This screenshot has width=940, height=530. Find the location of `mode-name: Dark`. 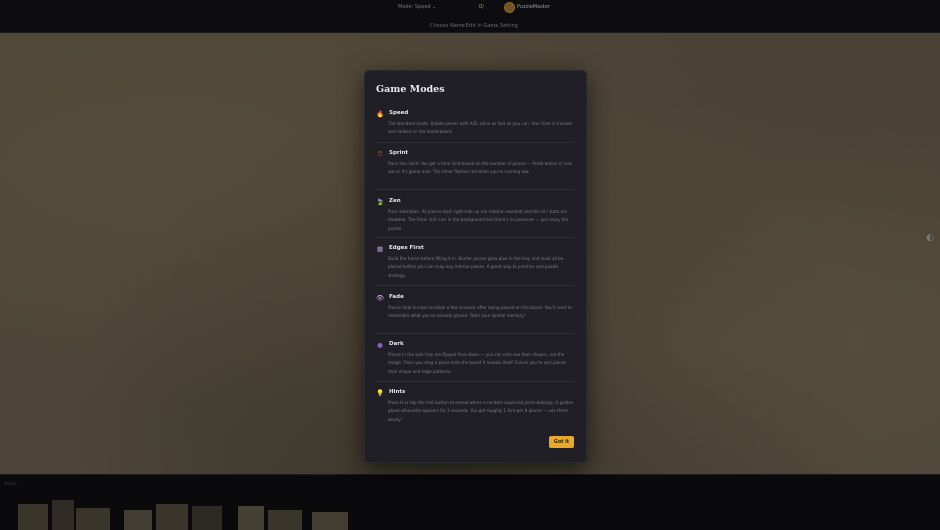

mode-name: Dark is located at coordinates (396, 344).